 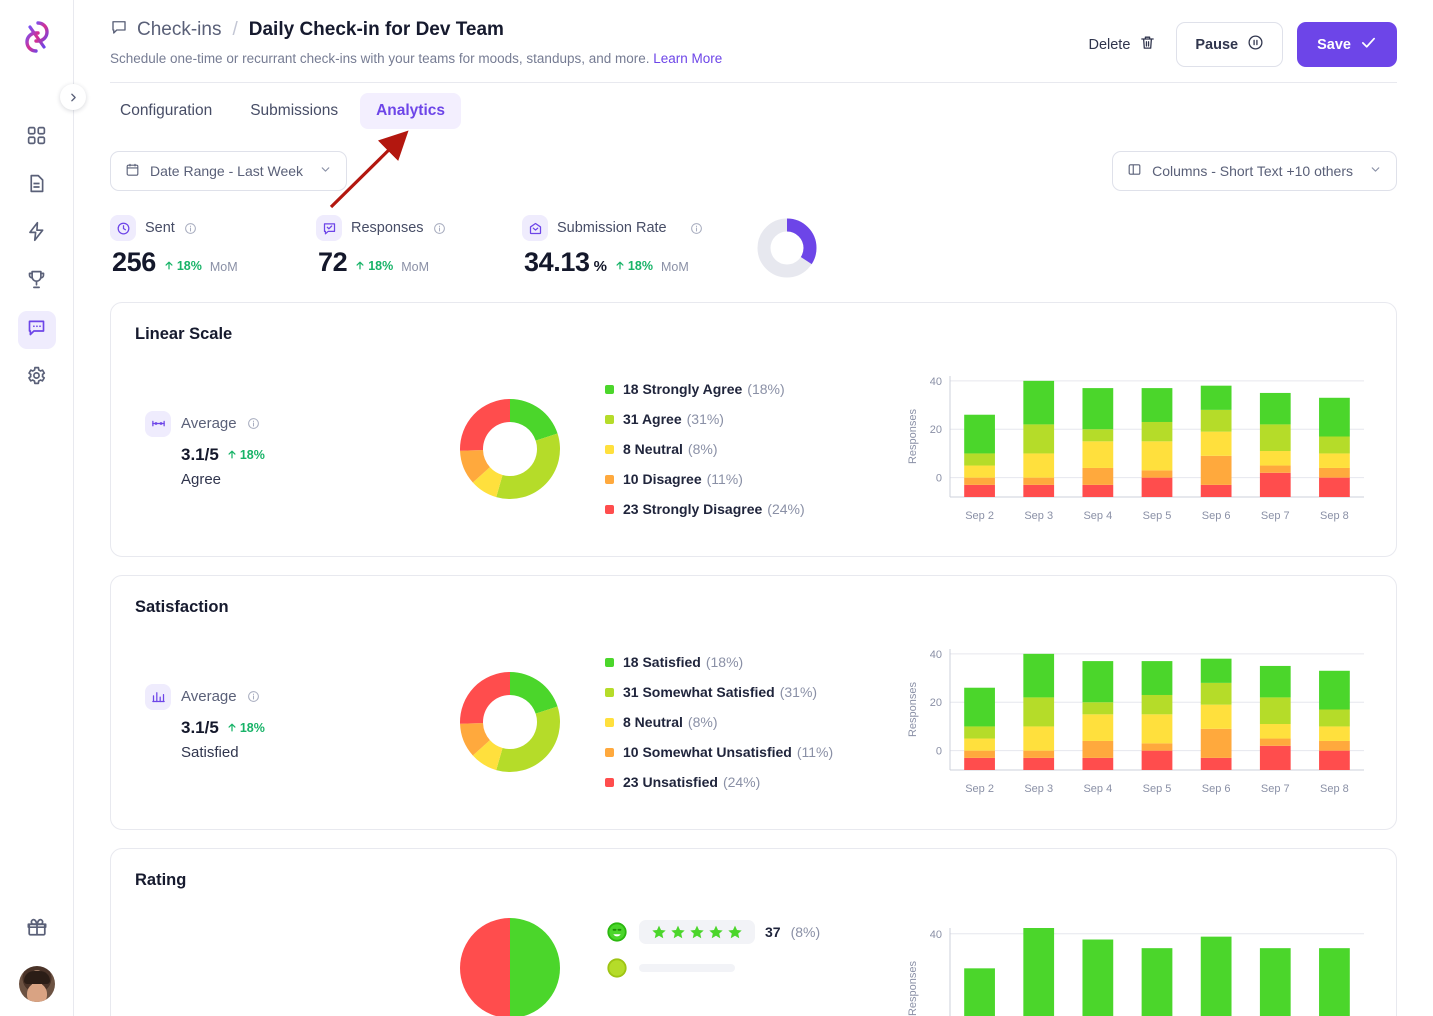 What do you see at coordinates (1334, 44) in the screenshot?
I see `save-button-label: Save` at bounding box center [1334, 44].